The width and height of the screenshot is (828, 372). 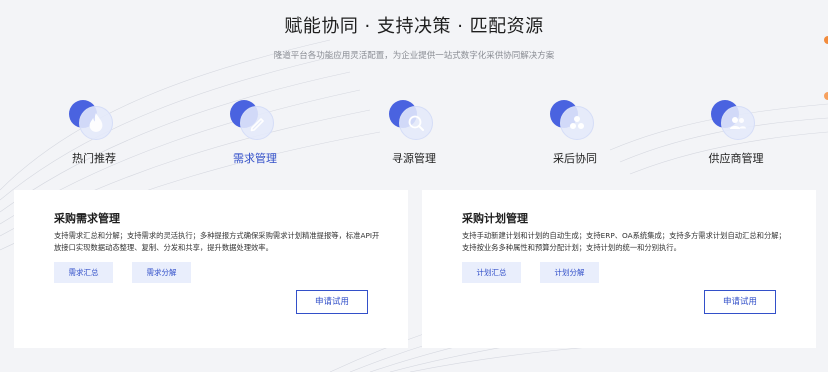 I want to click on tab-post-purchase-collaboration: 采后协同, so click(x=575, y=131).